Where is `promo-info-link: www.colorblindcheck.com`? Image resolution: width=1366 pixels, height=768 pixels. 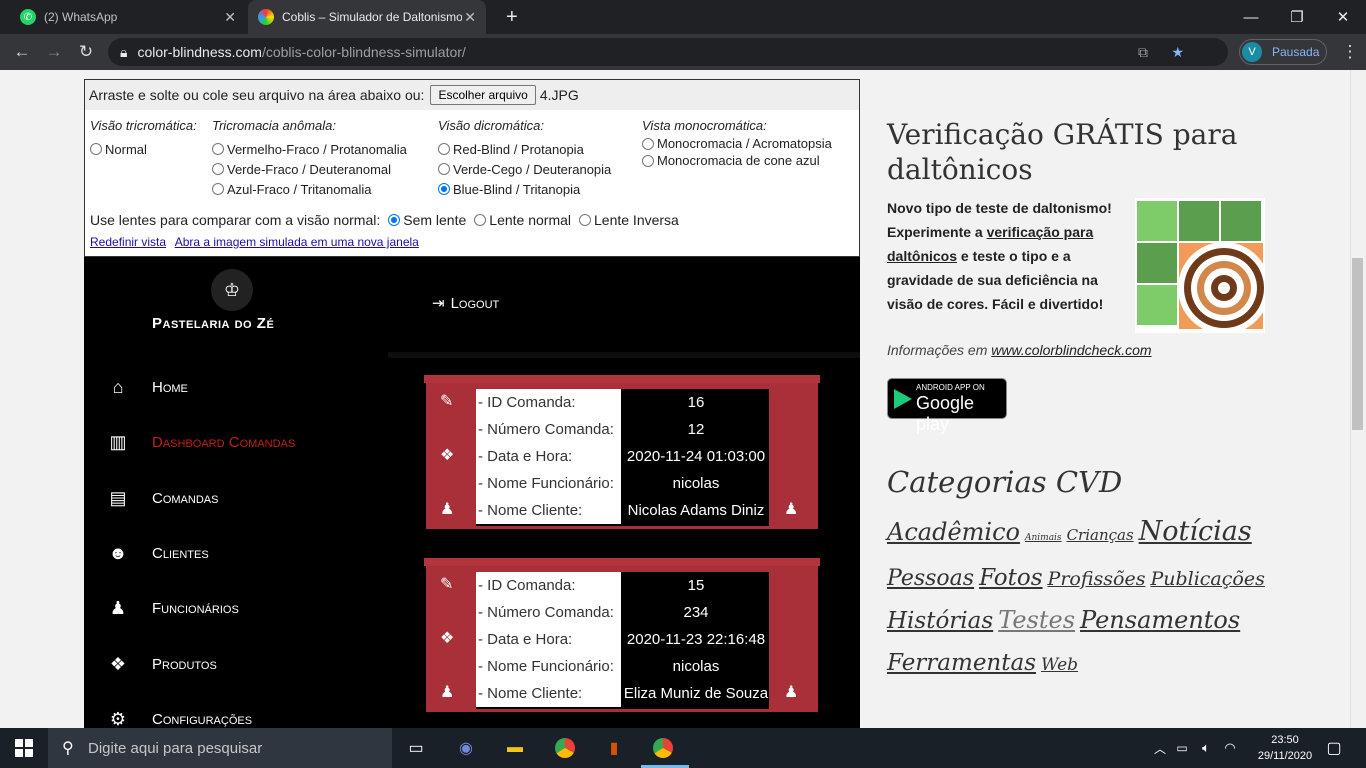 promo-info-link: www.colorblindcheck.com is located at coordinates (1071, 350).